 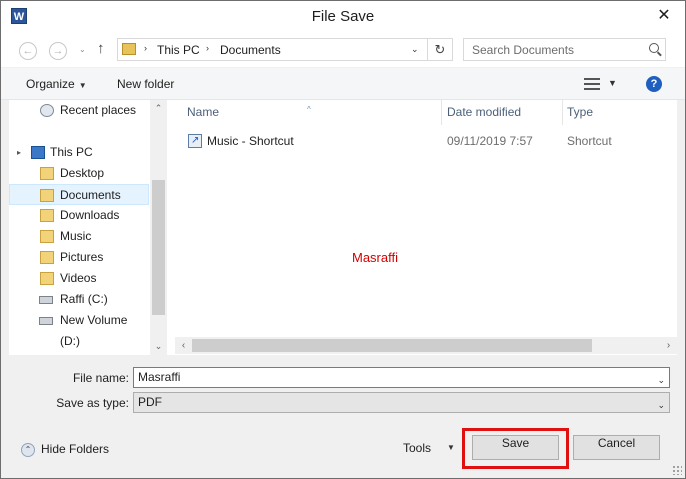 I want to click on scroll-right-icon: ›, so click(x=668, y=345).